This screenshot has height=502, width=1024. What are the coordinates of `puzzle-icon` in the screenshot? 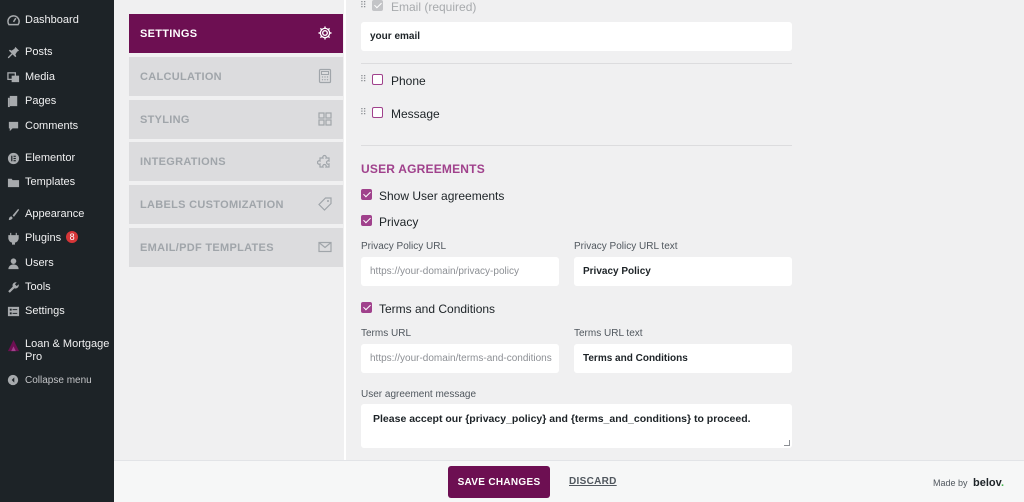 It's located at (323, 161).